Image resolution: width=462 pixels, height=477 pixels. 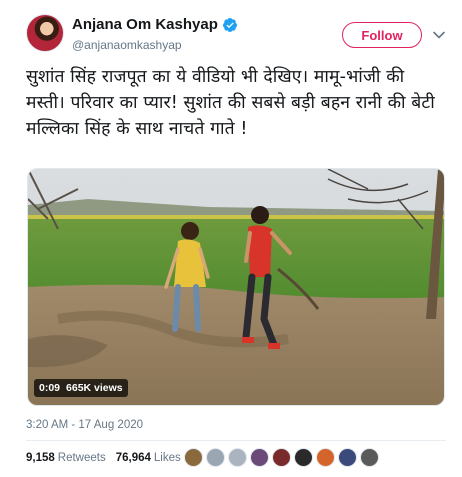 What do you see at coordinates (145, 24) in the screenshot?
I see `author-display-name: Anjana Om Kashyap` at bounding box center [145, 24].